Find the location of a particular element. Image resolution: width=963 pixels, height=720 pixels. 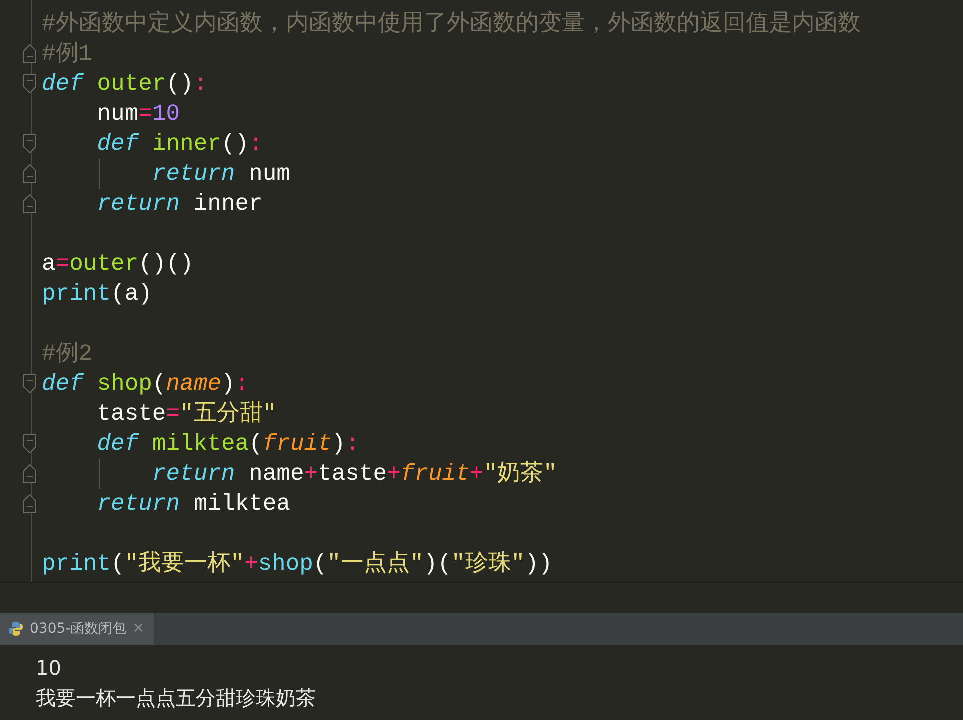

code-line: #外函数中定义内函数，内函数中使用了外函数的变量，外函数的返回值是内函数 is located at coordinates (451, 24).